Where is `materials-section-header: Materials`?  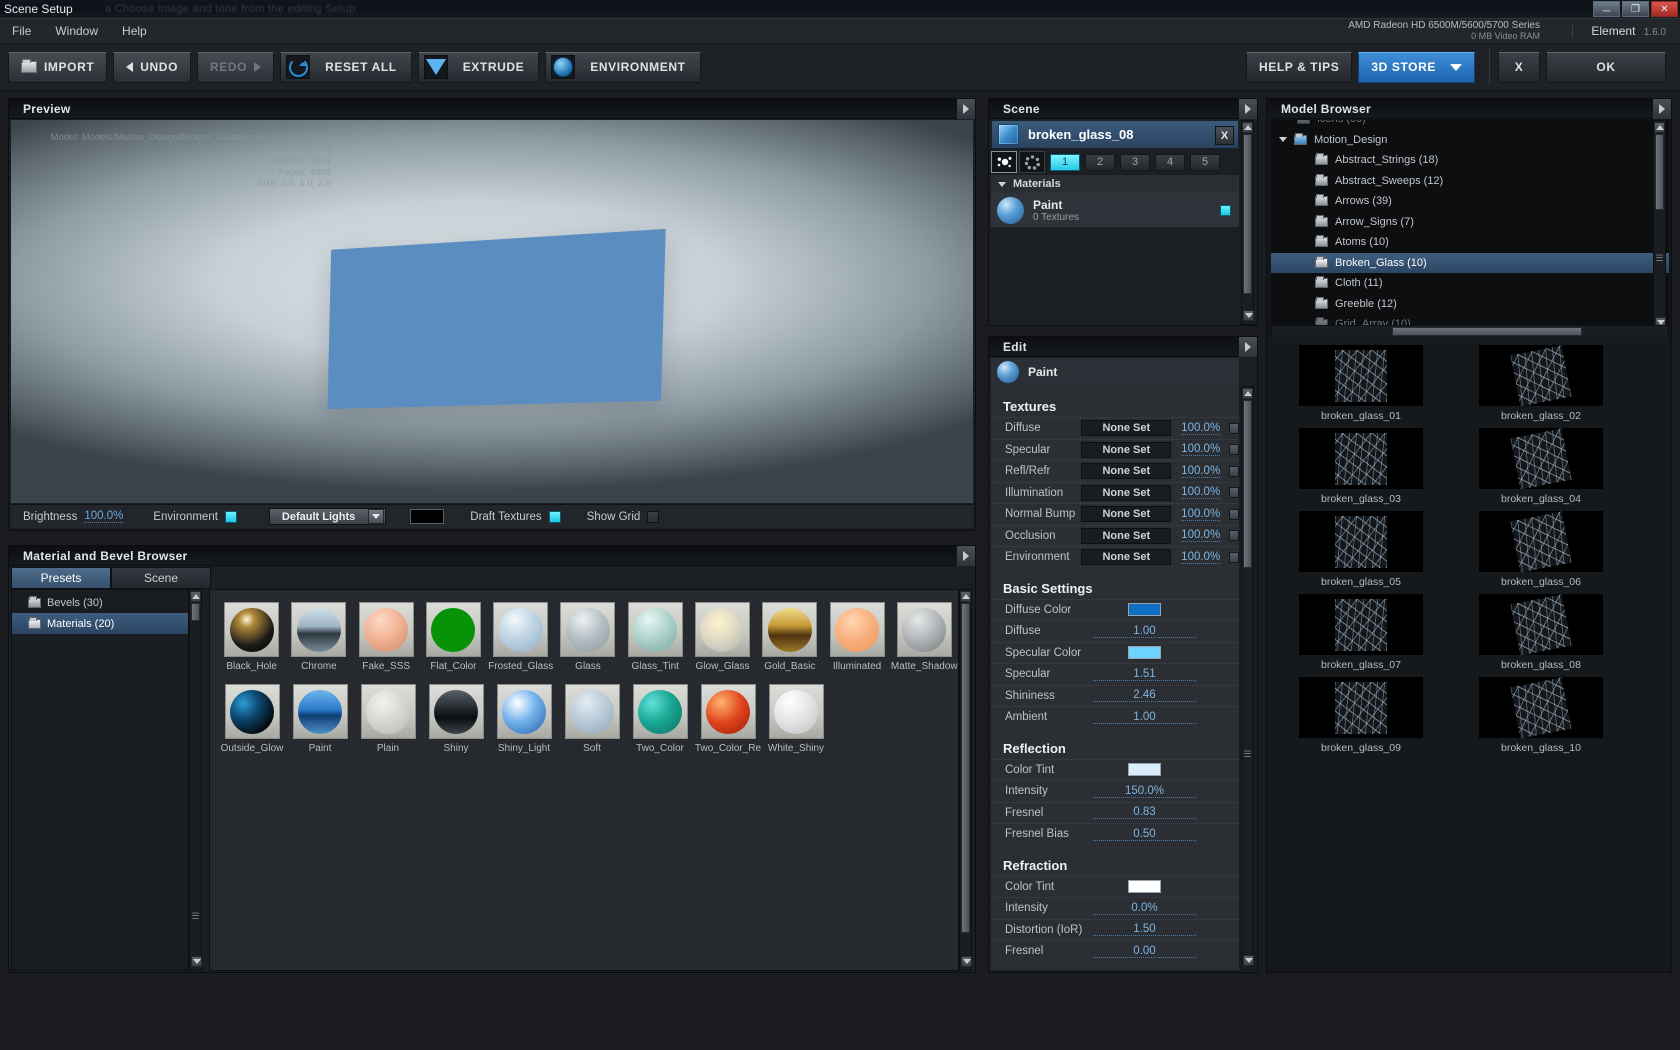 materials-section-header: Materials is located at coordinates (1115, 184).